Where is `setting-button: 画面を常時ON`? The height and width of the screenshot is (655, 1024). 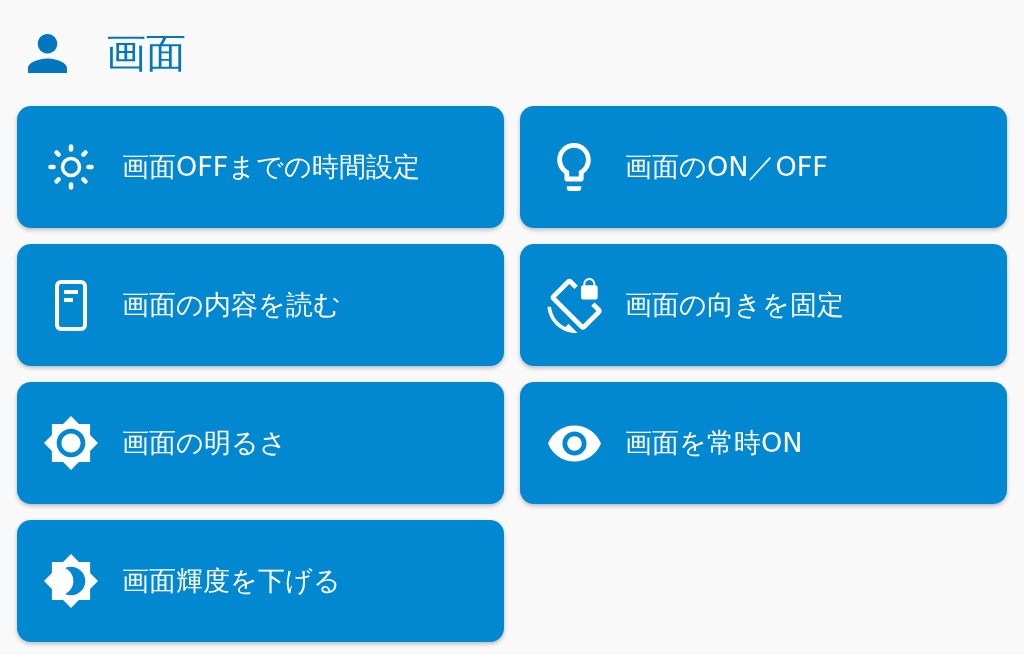
setting-button: 画面を常時ON is located at coordinates (763, 443).